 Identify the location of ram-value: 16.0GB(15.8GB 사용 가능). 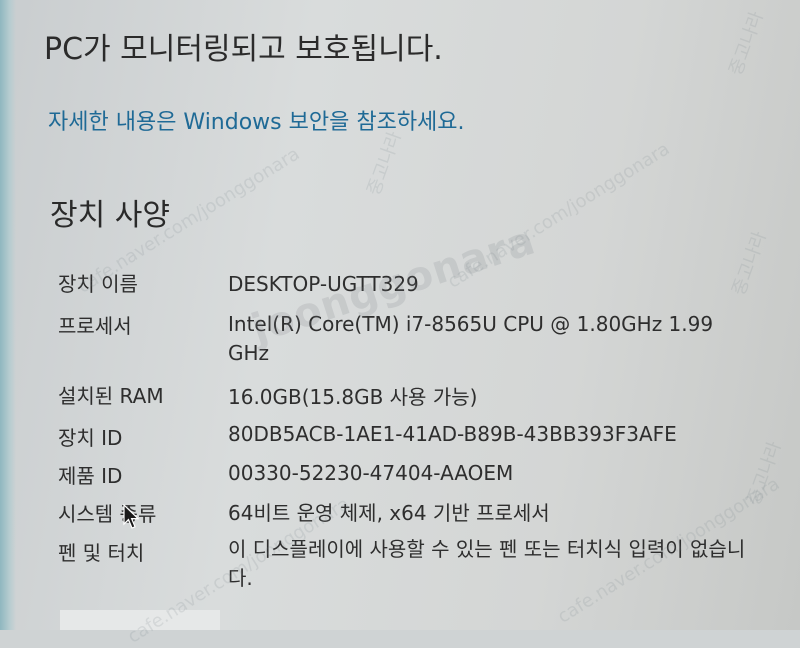
(353, 397).